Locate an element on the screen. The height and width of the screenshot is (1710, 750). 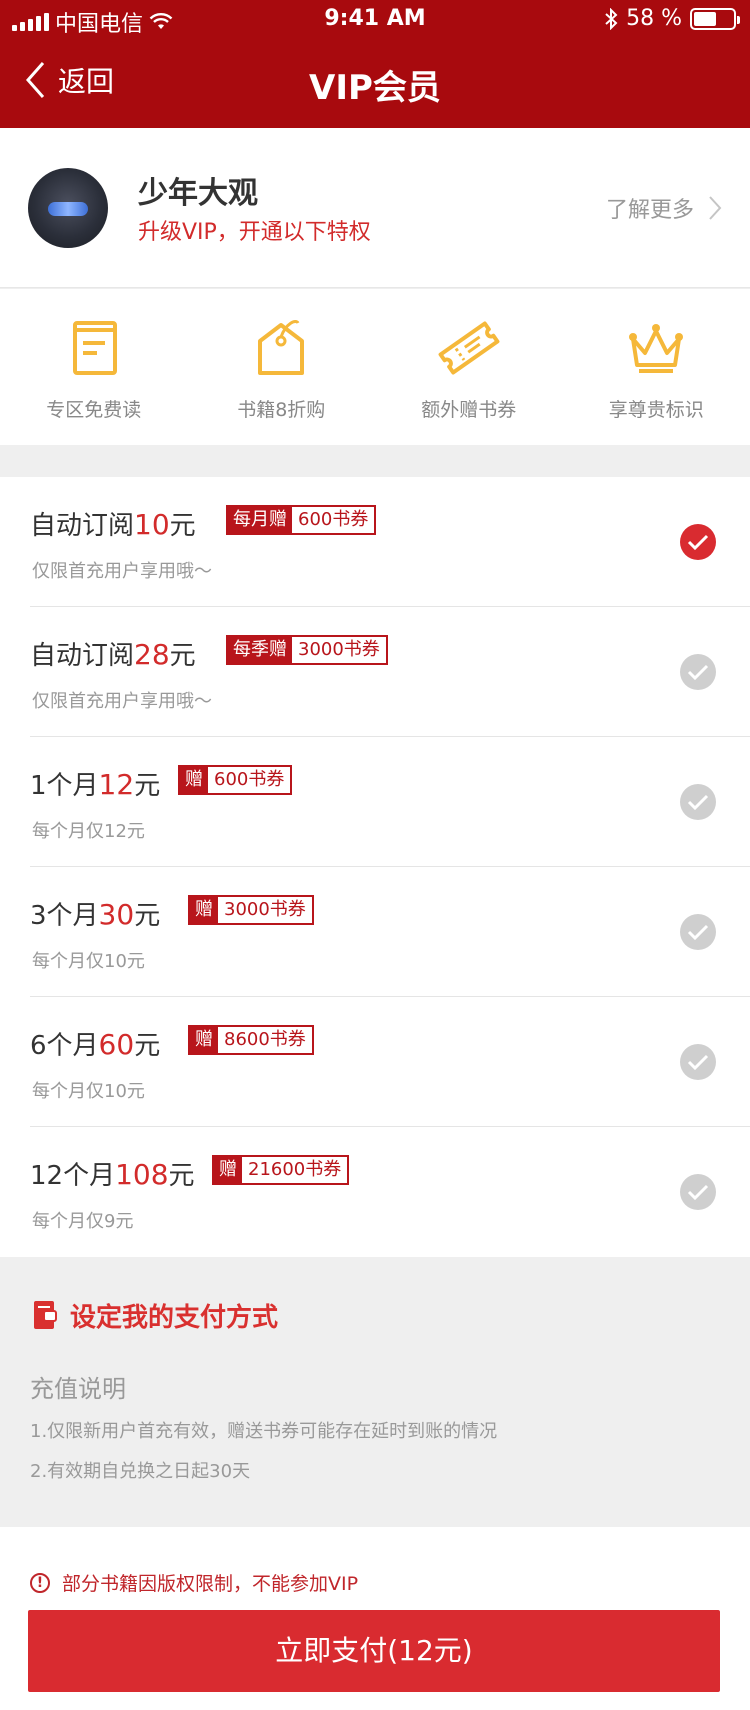
privilege-label: 专区免费读 is located at coordinates (94, 410).